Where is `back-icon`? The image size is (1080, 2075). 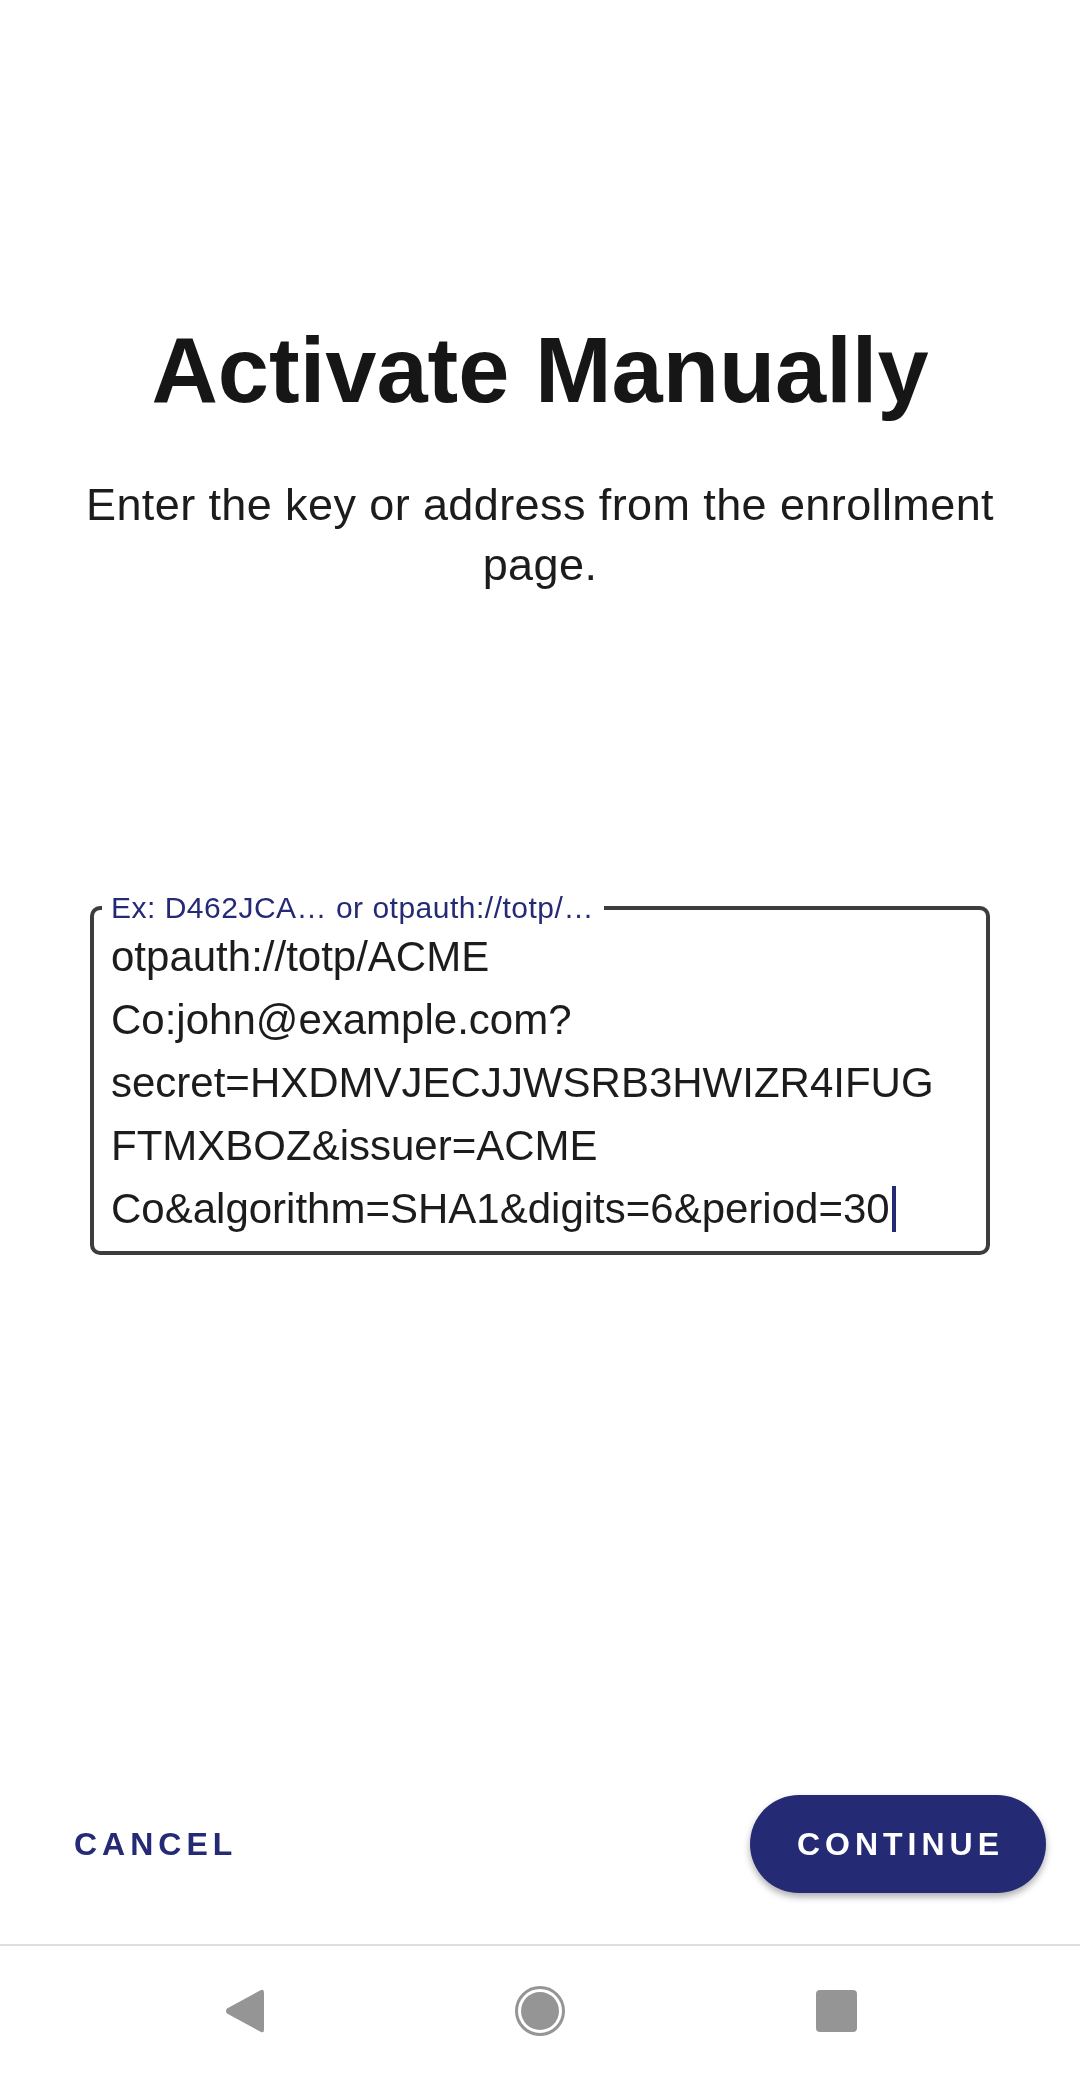
back-icon is located at coordinates (244, 2010).